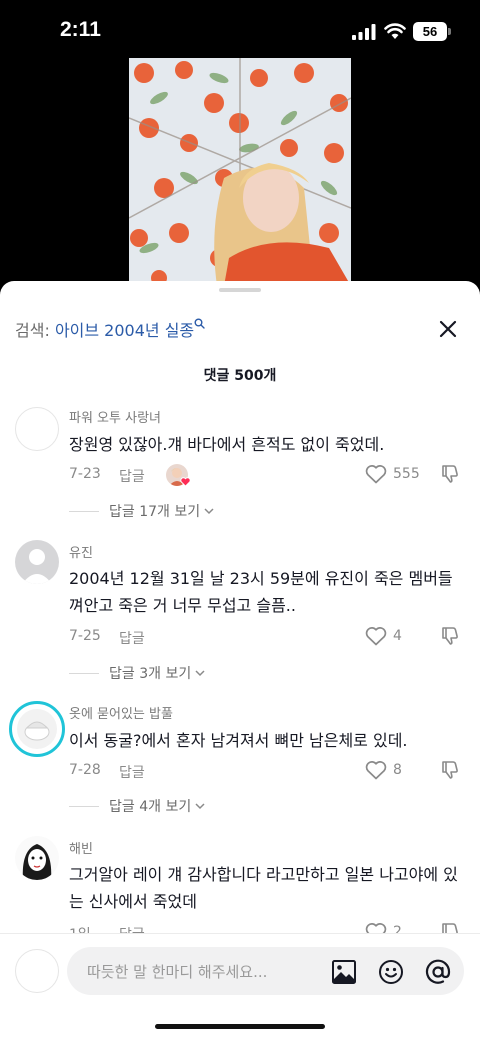  What do you see at coordinates (185, 482) in the screenshot?
I see `creator-heart-icon` at bounding box center [185, 482].